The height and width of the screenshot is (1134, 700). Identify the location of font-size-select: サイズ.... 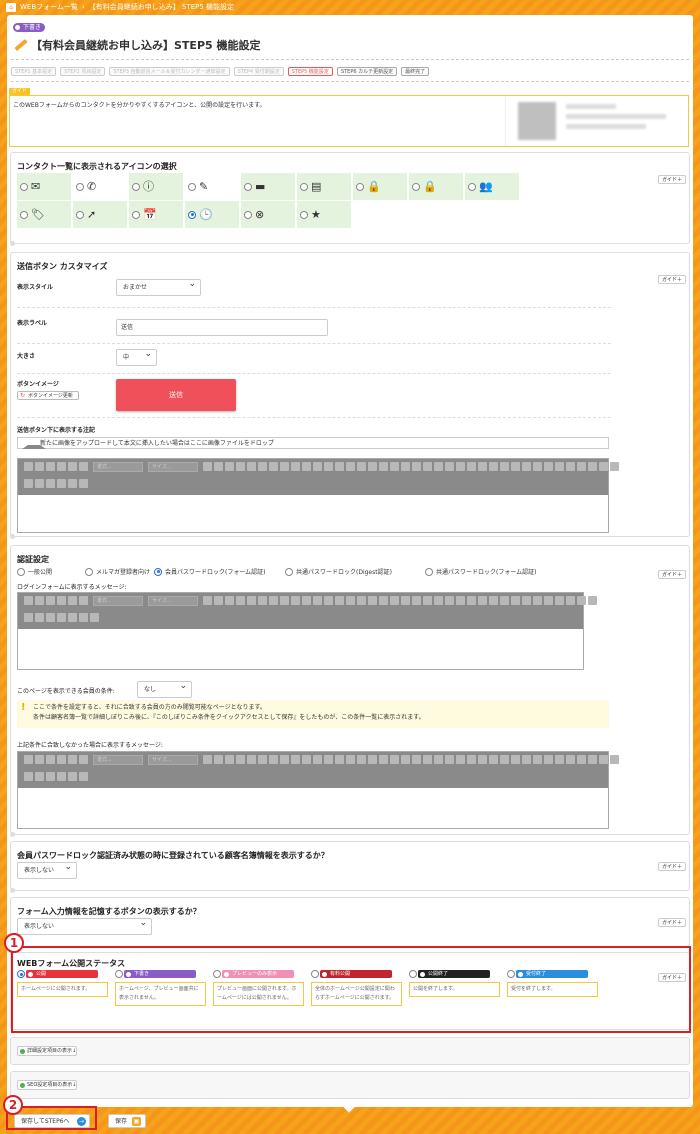
(173, 467).